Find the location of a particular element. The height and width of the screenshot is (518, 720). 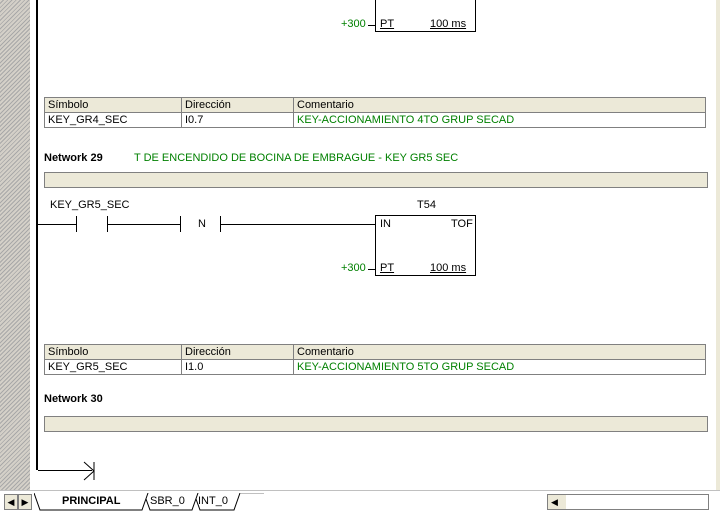

scrollbar-thumb is located at coordinates (637, 502).